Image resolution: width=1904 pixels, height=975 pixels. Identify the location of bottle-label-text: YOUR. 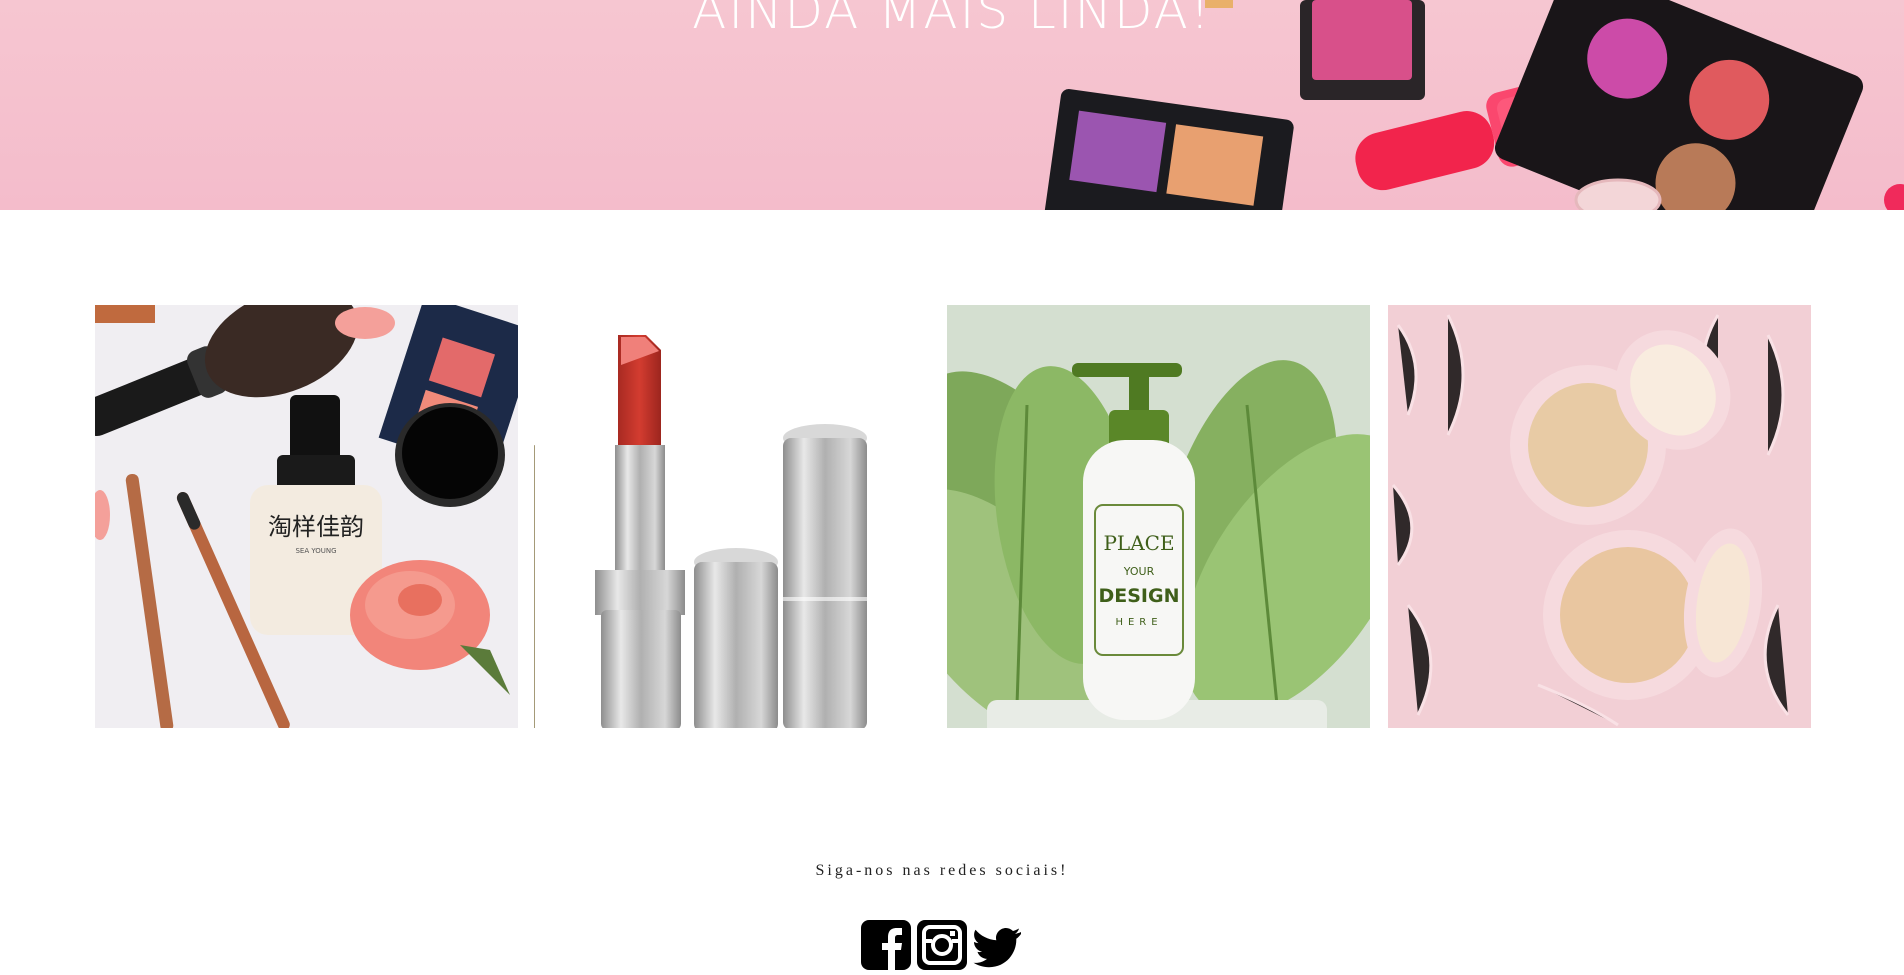
(1139, 571).